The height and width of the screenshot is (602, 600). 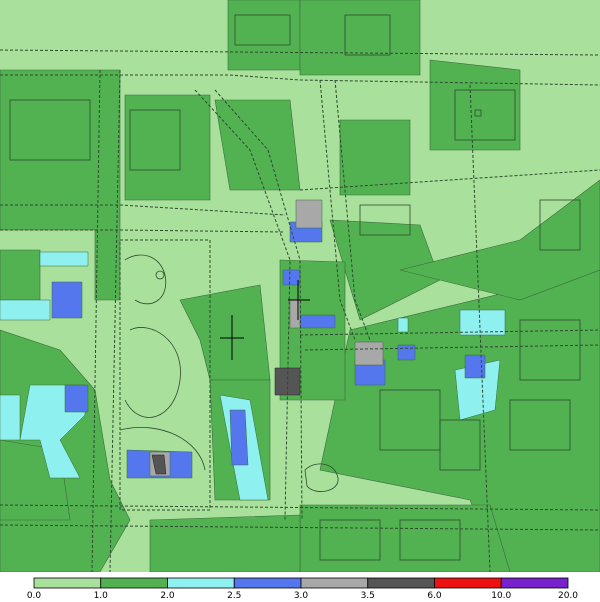 I want to click on legend-label-4: 3.0, so click(x=301, y=596).